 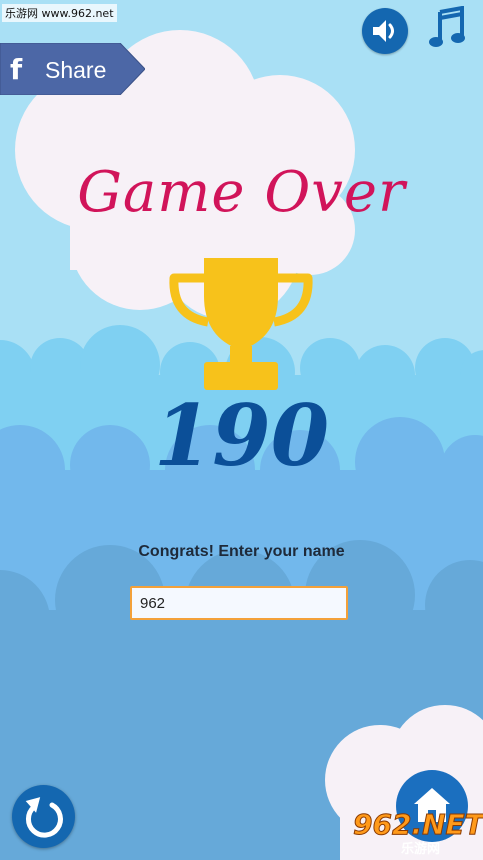 I want to click on watermark-bottom: 962.NET 乐游网, so click(x=414, y=833).